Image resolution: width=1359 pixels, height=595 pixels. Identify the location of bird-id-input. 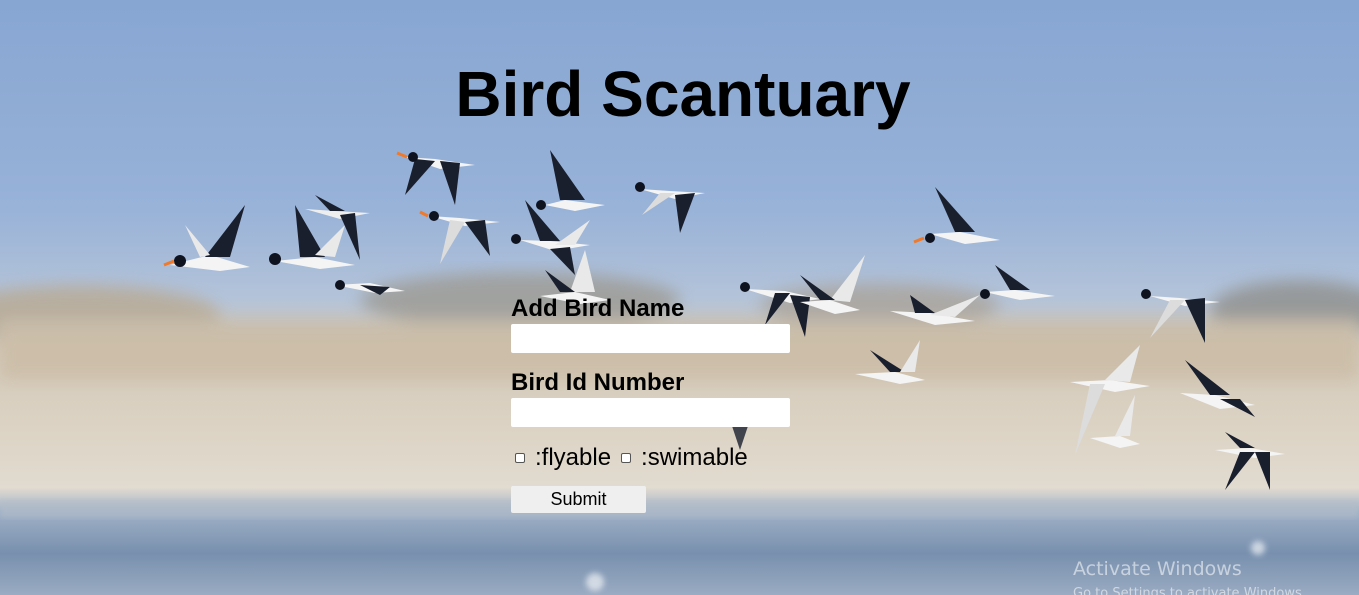
(650, 412).